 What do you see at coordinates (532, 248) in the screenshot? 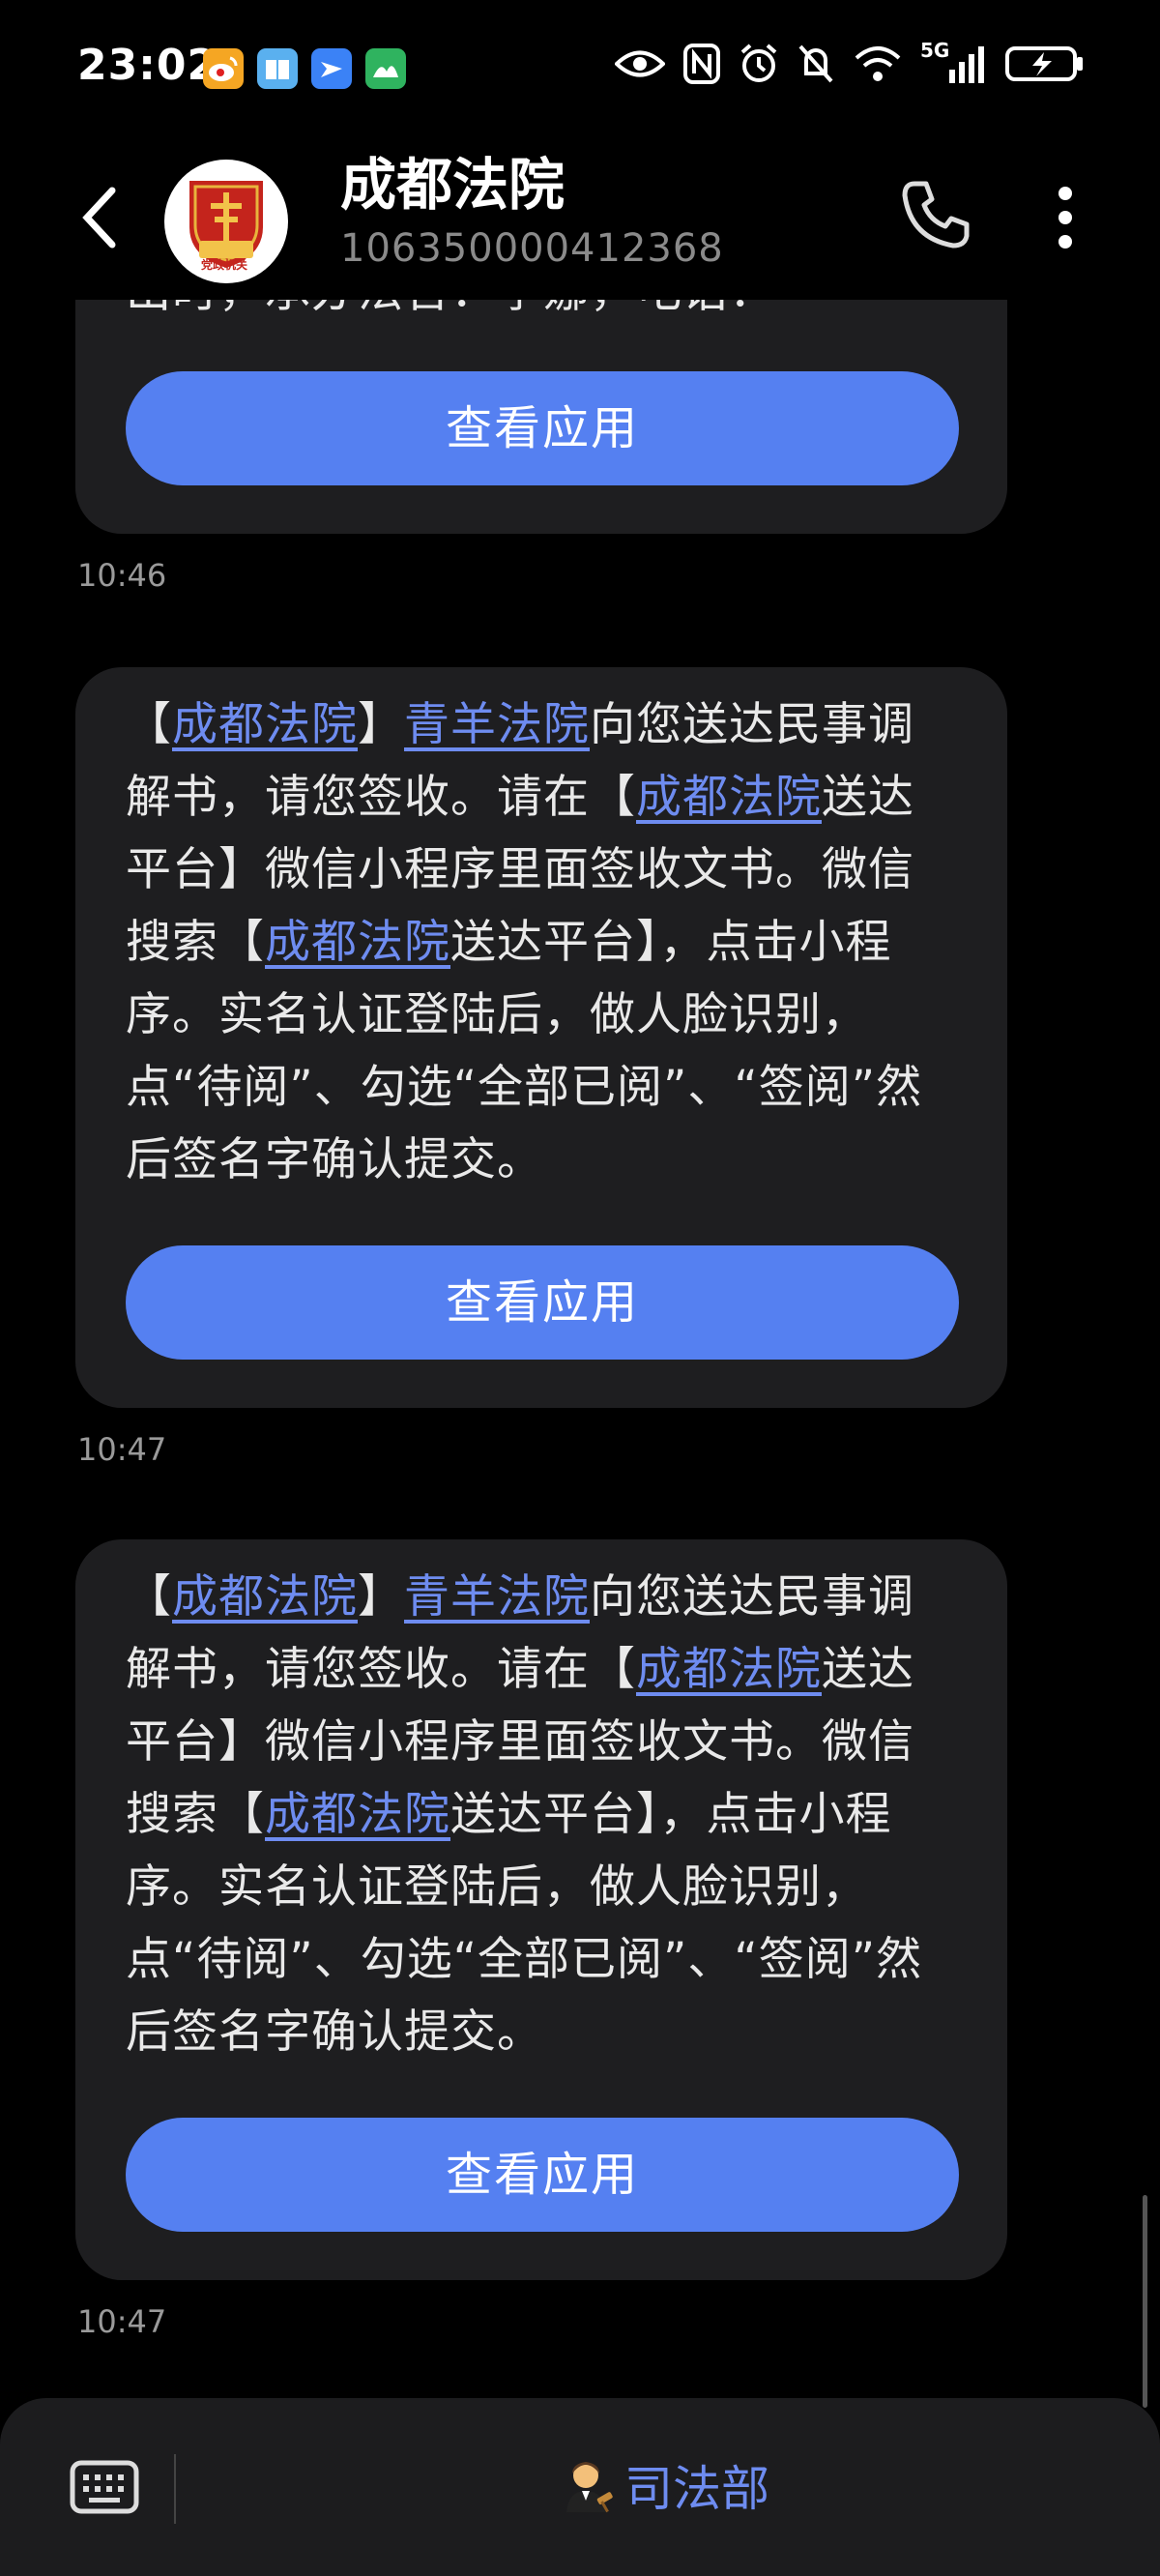
I see `contact-number: 106350000412368` at bounding box center [532, 248].